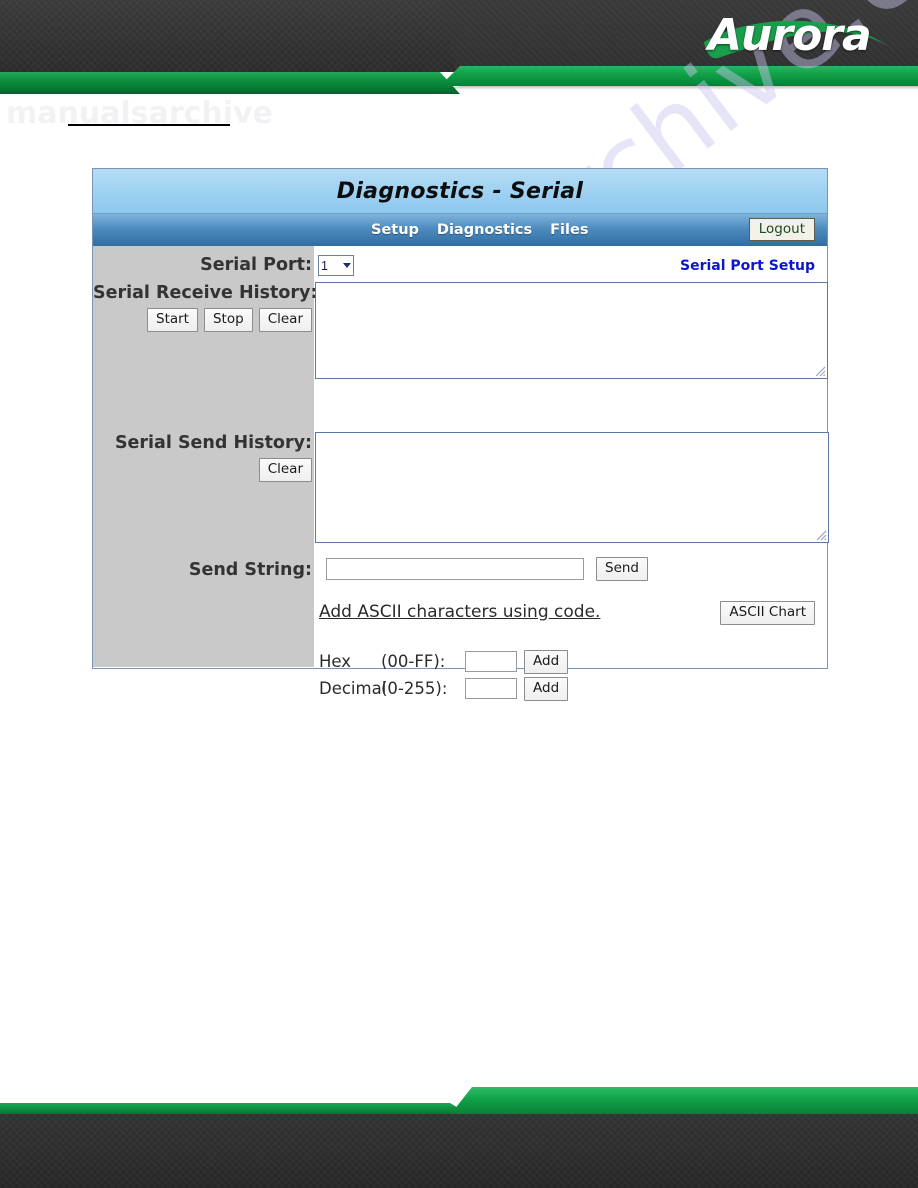 The width and height of the screenshot is (918, 1188). What do you see at coordinates (413, 662) in the screenshot?
I see `hex-range-label: (00-FF):` at bounding box center [413, 662].